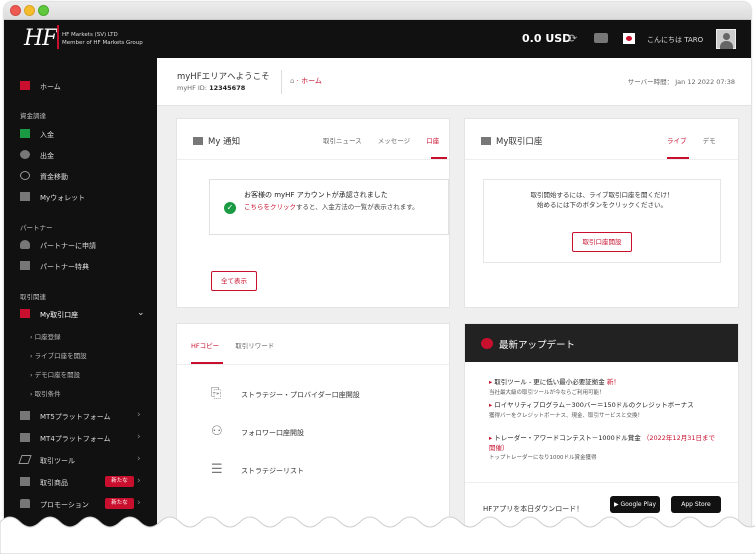  Describe the element at coordinates (57, 461) in the screenshot. I see `sidebar-item-label: 取引ツール` at that location.